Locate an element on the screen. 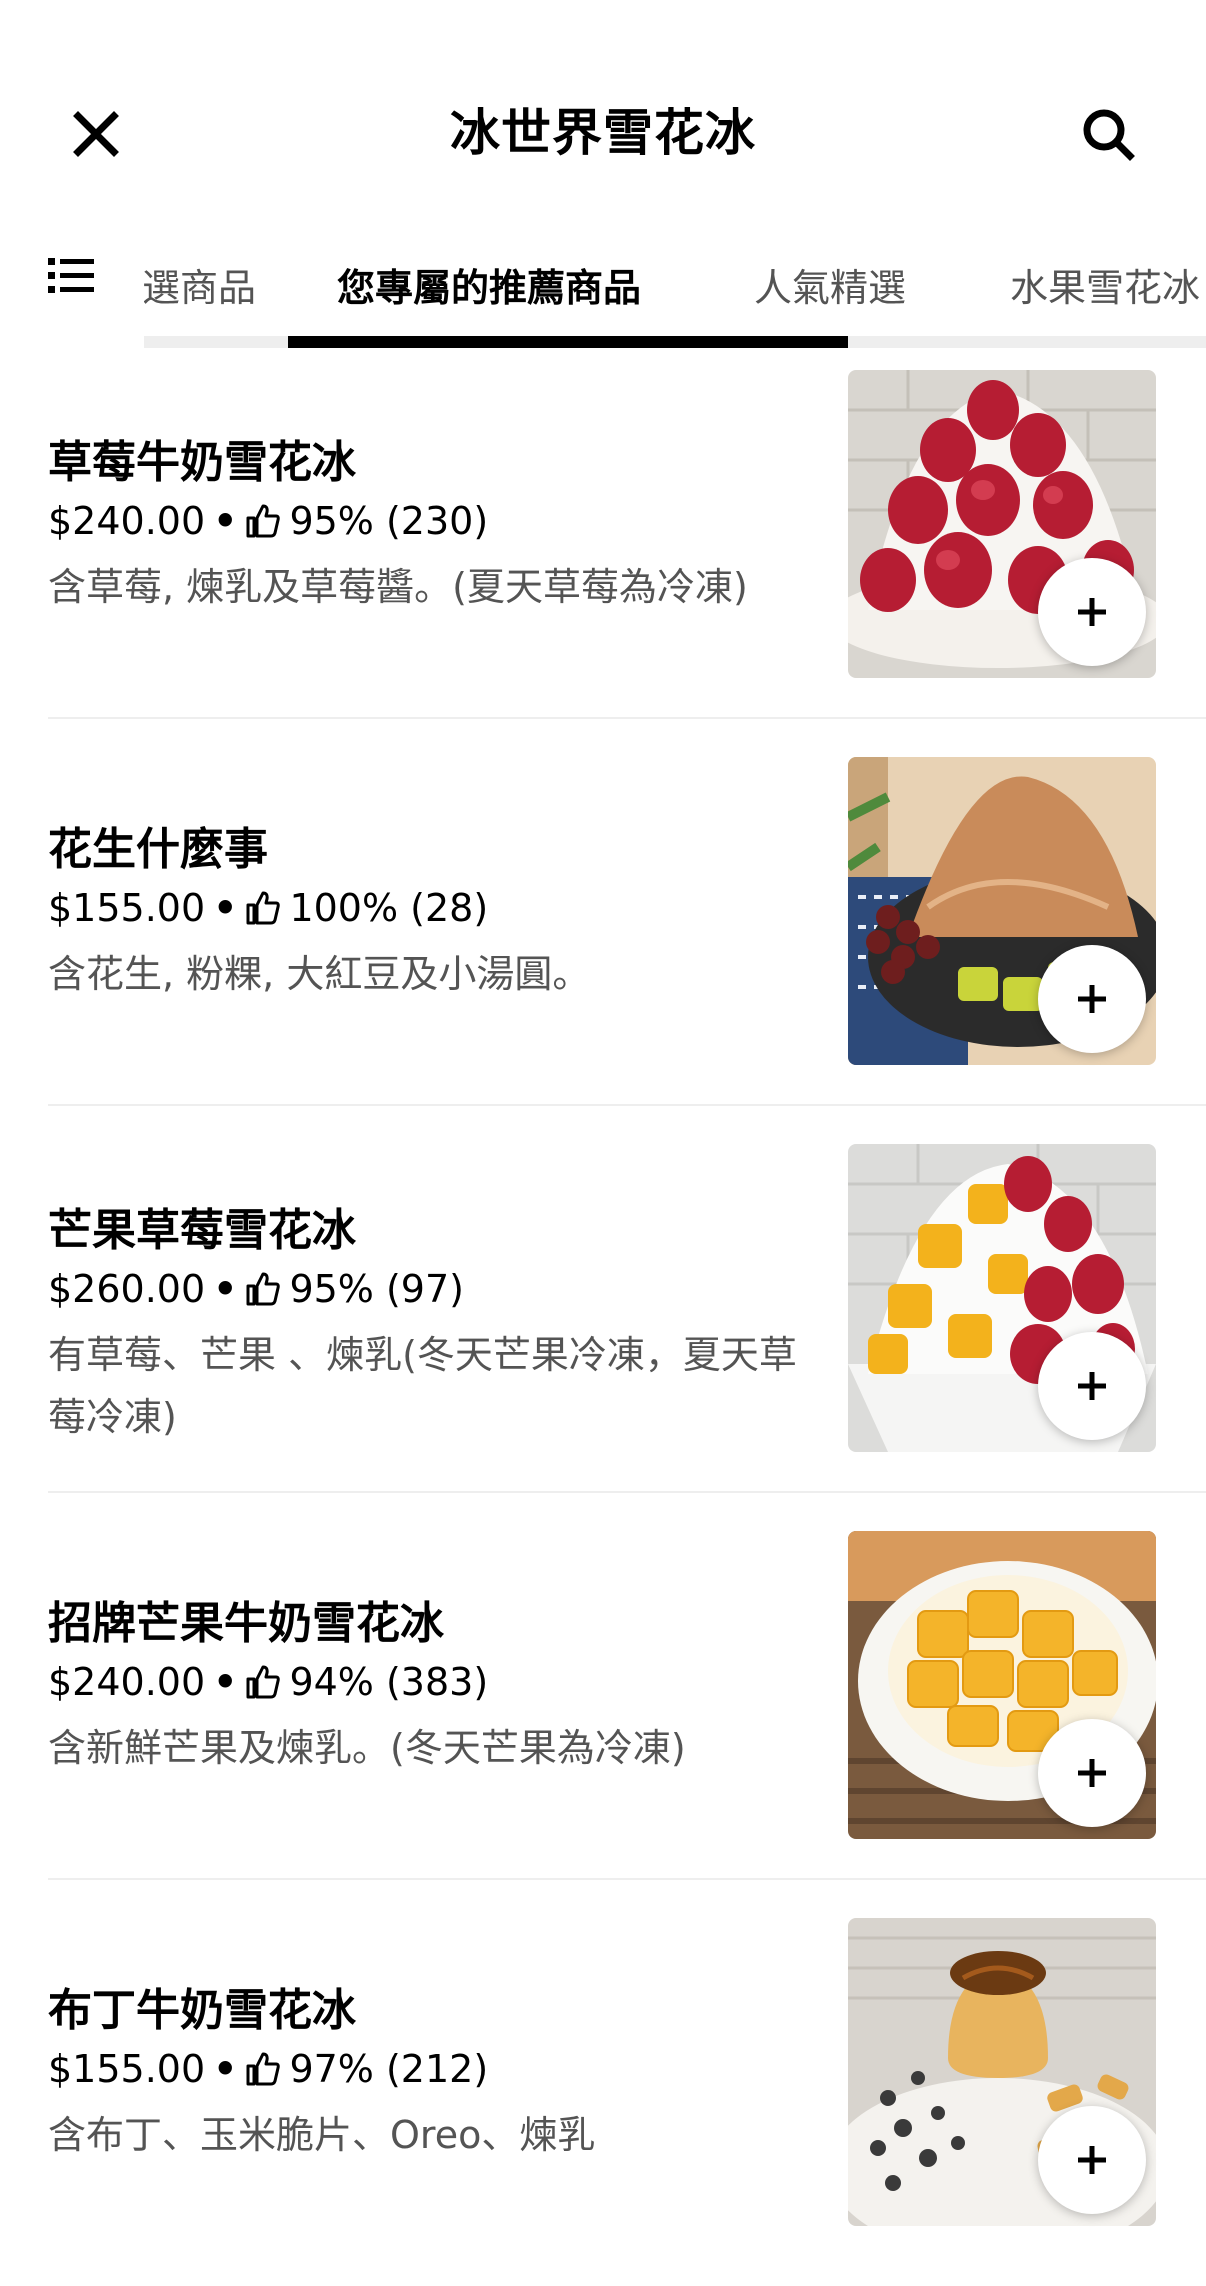 Image resolution: width=1206 pixels, height=2286 pixels. item-price: $260.00 is located at coordinates (127, 1289).